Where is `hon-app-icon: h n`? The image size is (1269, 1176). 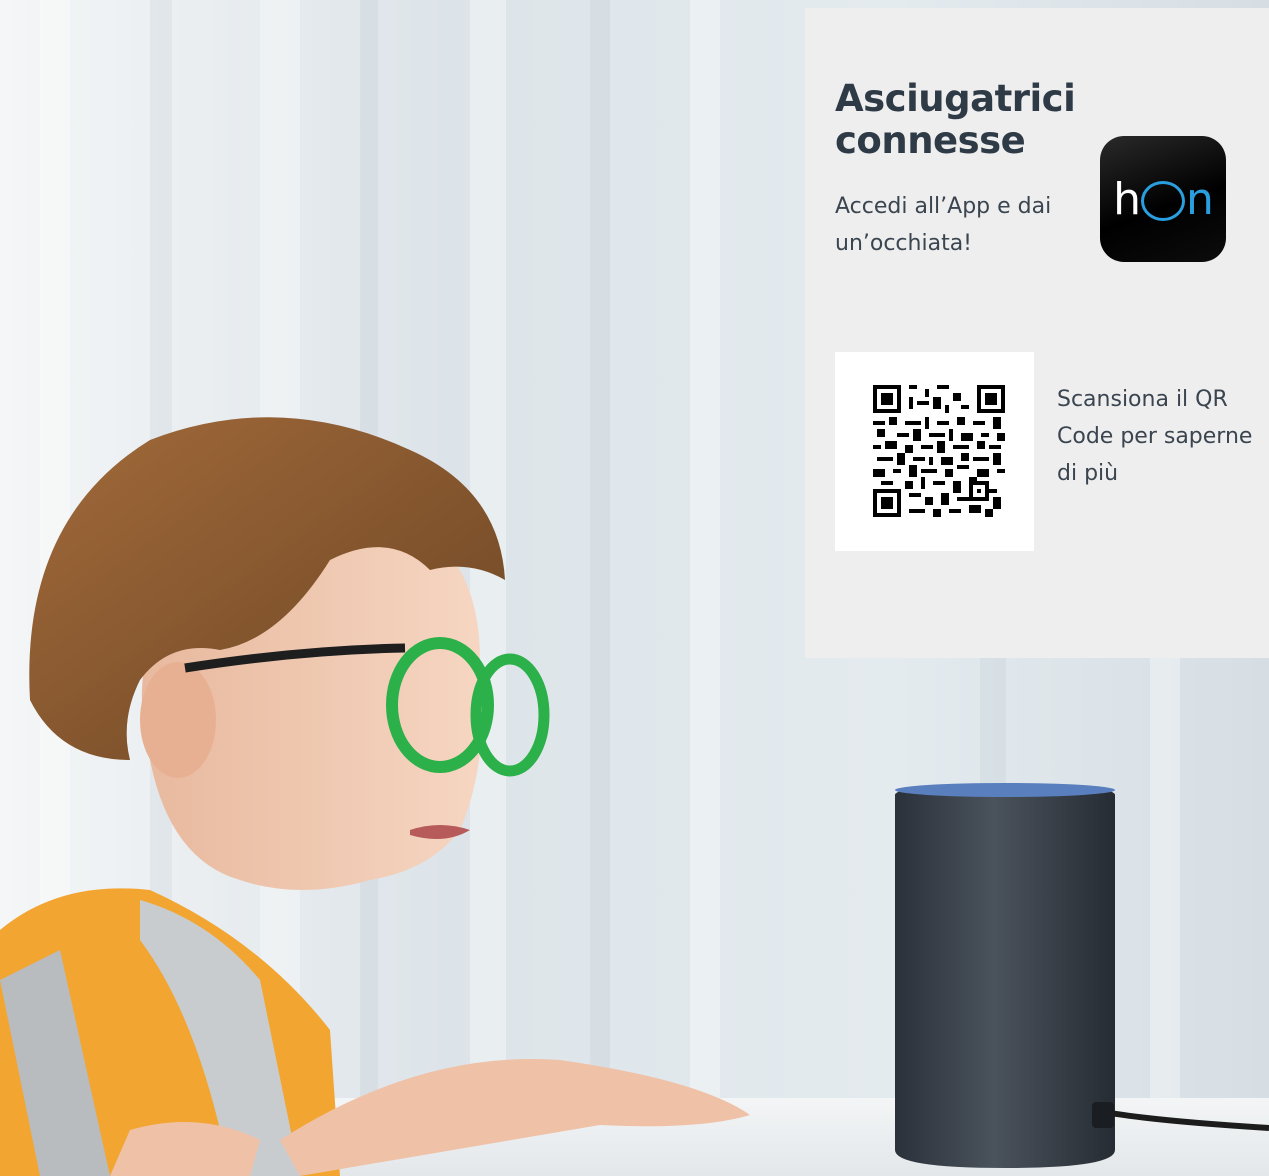
hon-app-icon: h n is located at coordinates (1163, 199).